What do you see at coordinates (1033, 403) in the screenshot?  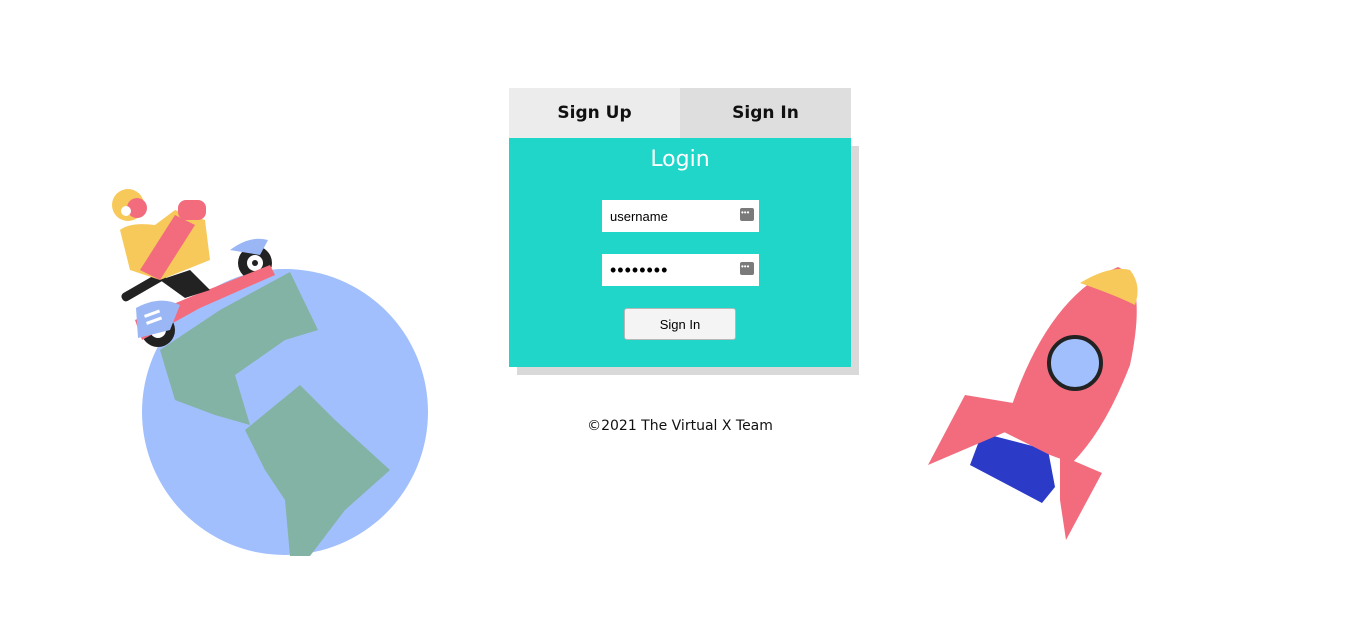 I see `rocket-illustration` at bounding box center [1033, 403].